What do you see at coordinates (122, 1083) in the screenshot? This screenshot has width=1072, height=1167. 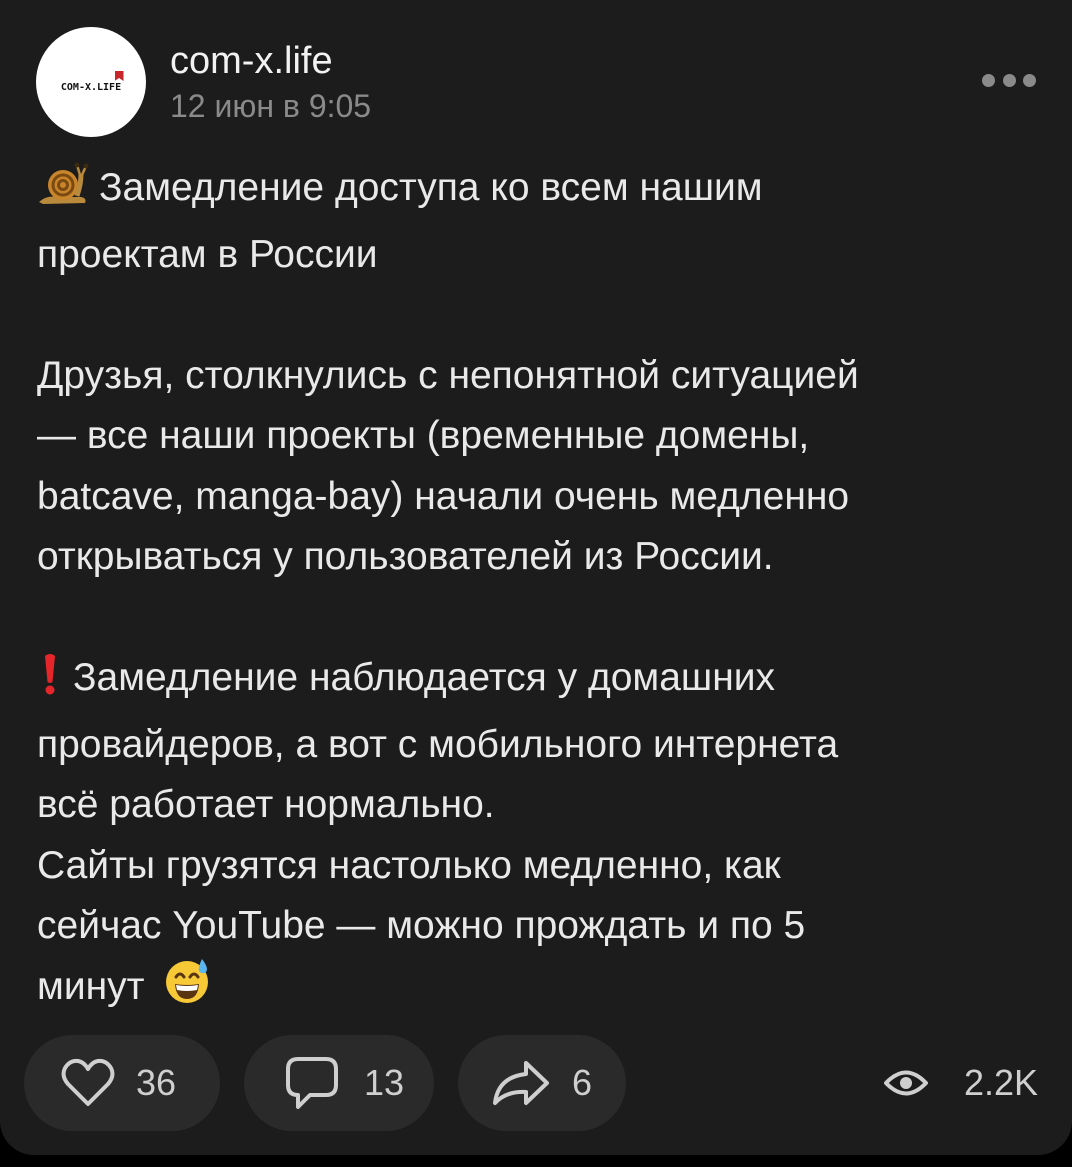 I see `like-button: 36` at bounding box center [122, 1083].